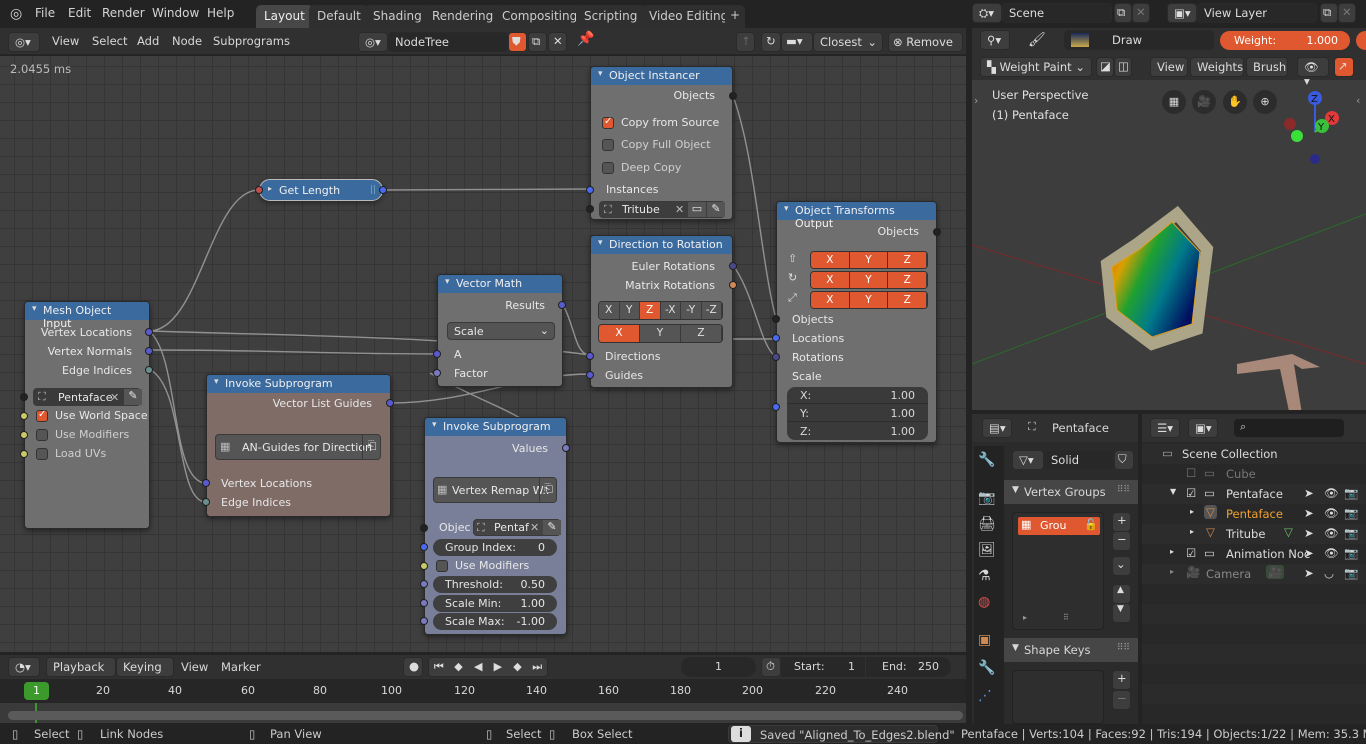 Image resolution: width=1366 pixels, height=744 pixels. Describe the element at coordinates (1037, 40) in the screenshot. I see `brush-icon: 🖌` at that location.